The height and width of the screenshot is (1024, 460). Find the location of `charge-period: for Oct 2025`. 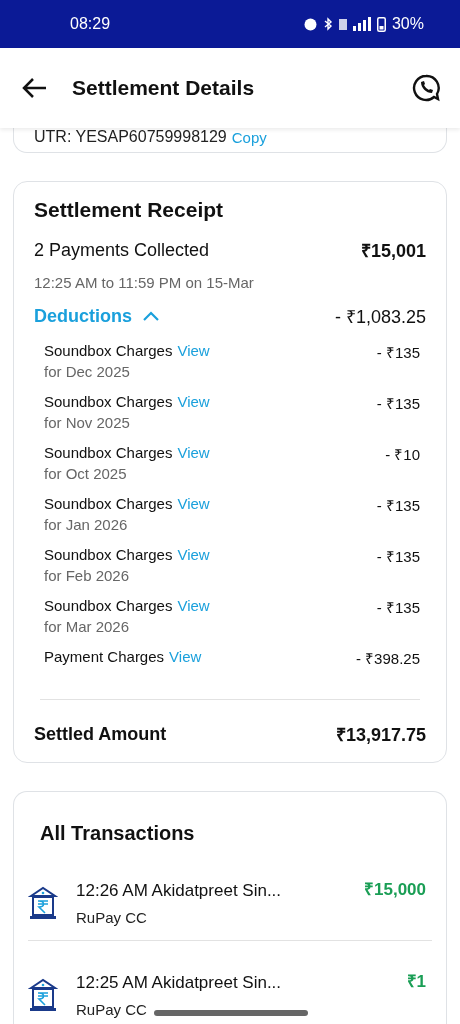

charge-period: for Oct 2025 is located at coordinates (86, 473).